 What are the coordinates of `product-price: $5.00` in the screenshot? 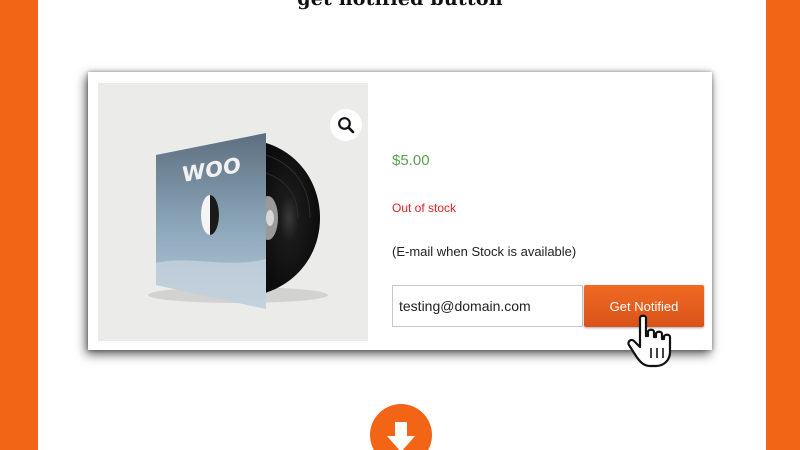 It's located at (411, 160).